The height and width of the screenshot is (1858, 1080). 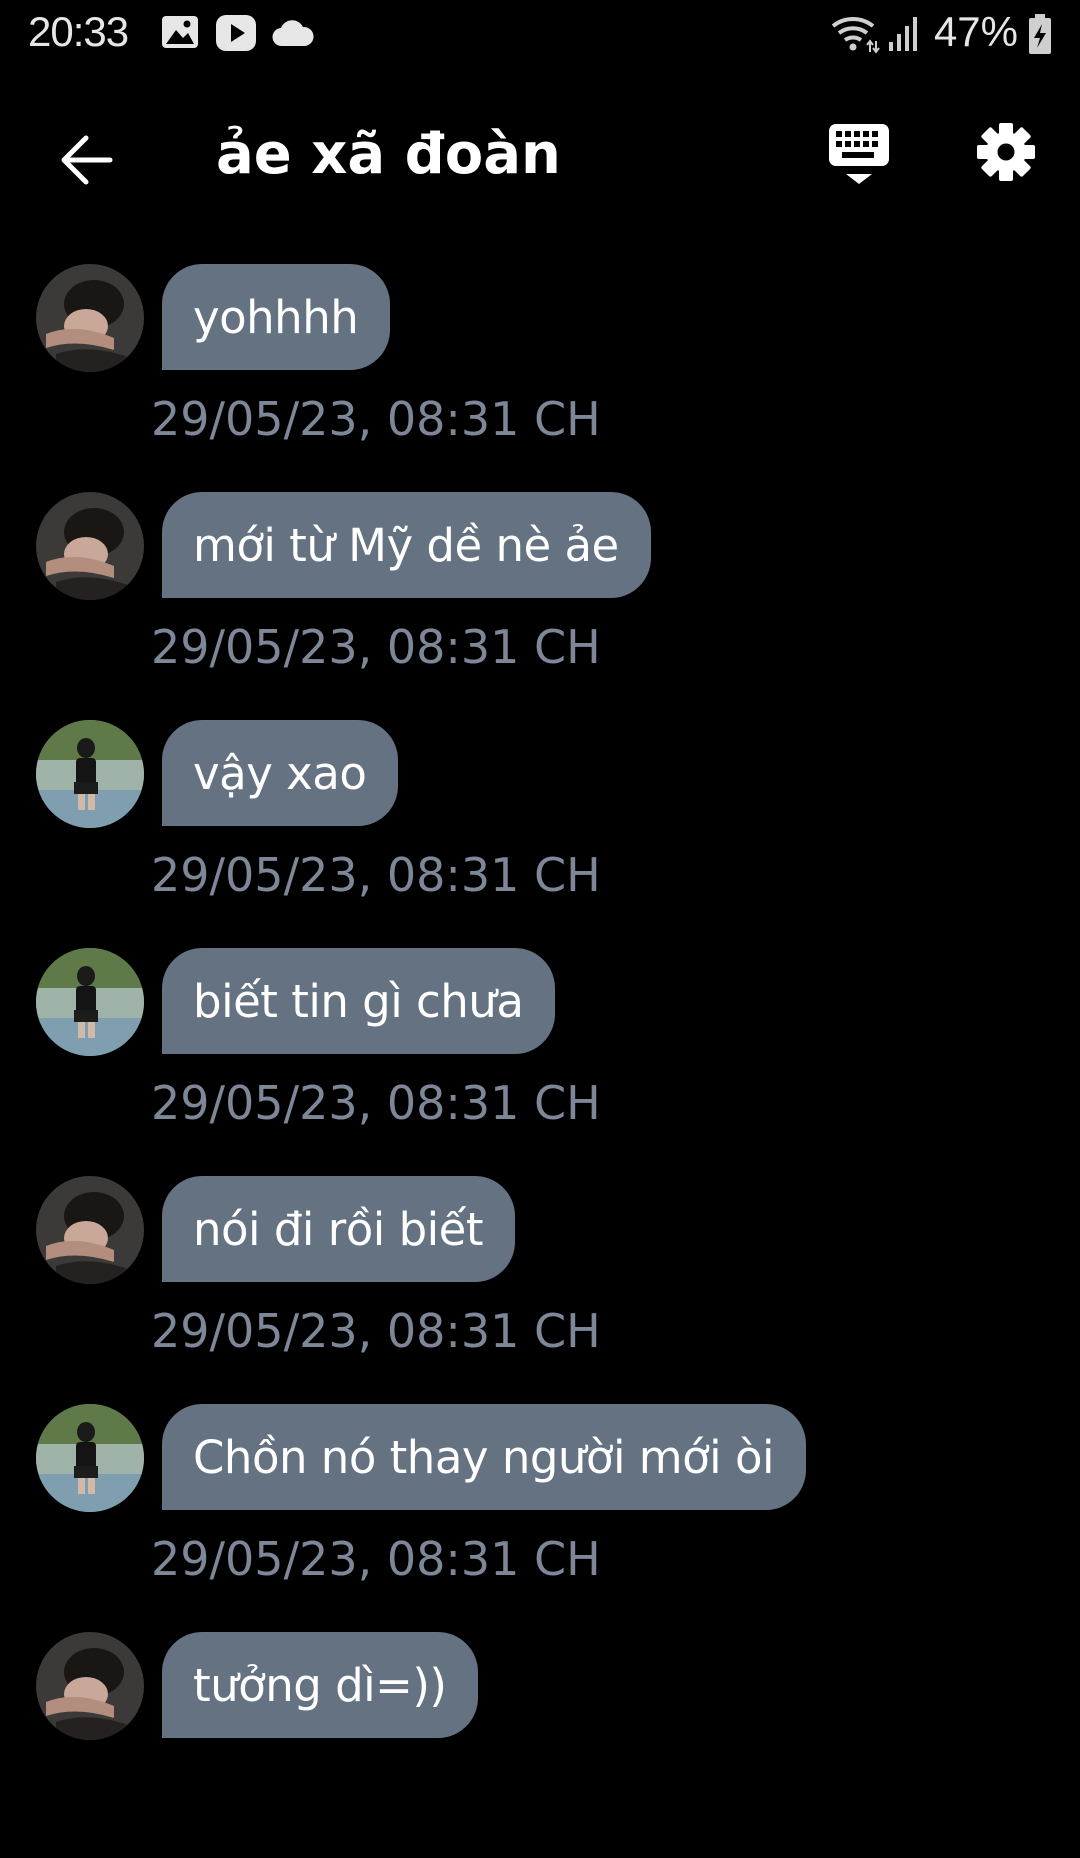 What do you see at coordinates (859, 157) in the screenshot?
I see `keyboard-icon` at bounding box center [859, 157].